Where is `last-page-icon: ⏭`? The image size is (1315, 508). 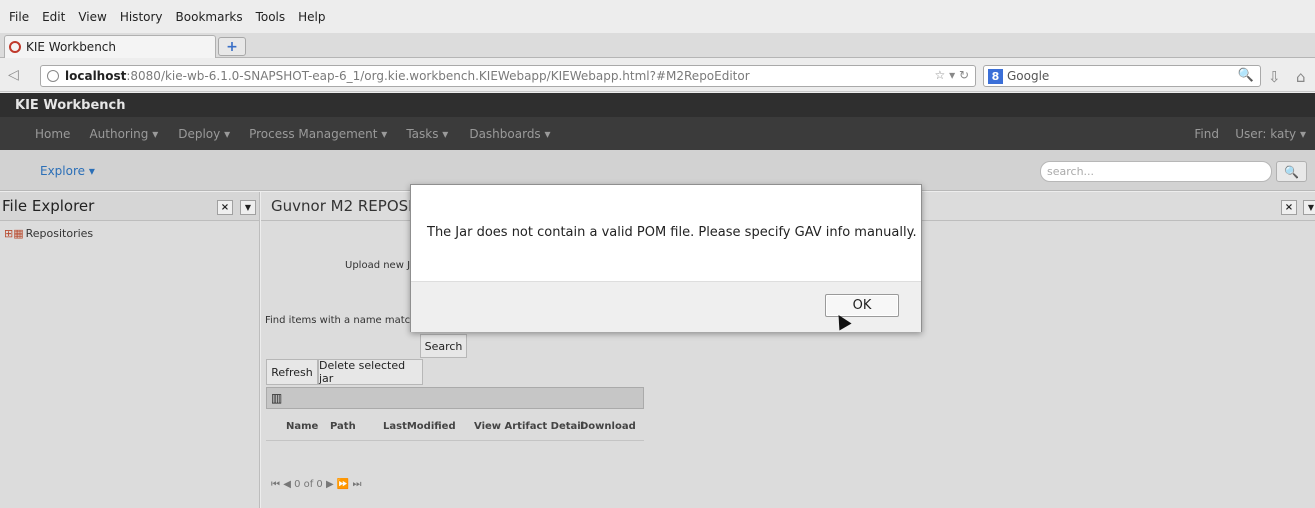
last-page-icon: ⏭ is located at coordinates (357, 484).